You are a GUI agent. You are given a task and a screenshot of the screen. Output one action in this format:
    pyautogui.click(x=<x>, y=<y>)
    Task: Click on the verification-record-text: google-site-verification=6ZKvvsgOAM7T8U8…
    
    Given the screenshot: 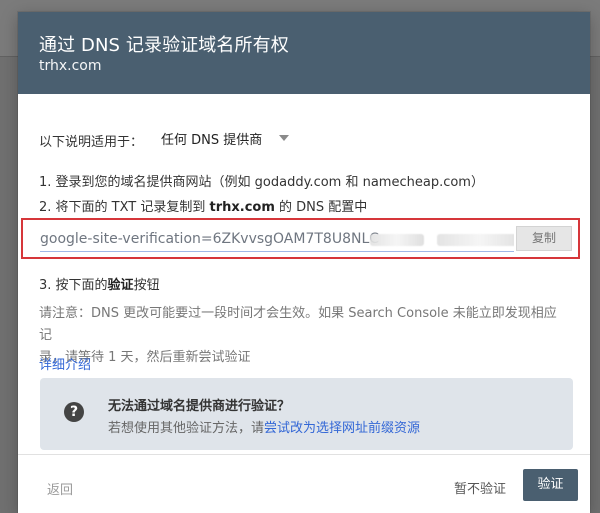 What is the action you would take?
    pyautogui.click(x=210, y=239)
    